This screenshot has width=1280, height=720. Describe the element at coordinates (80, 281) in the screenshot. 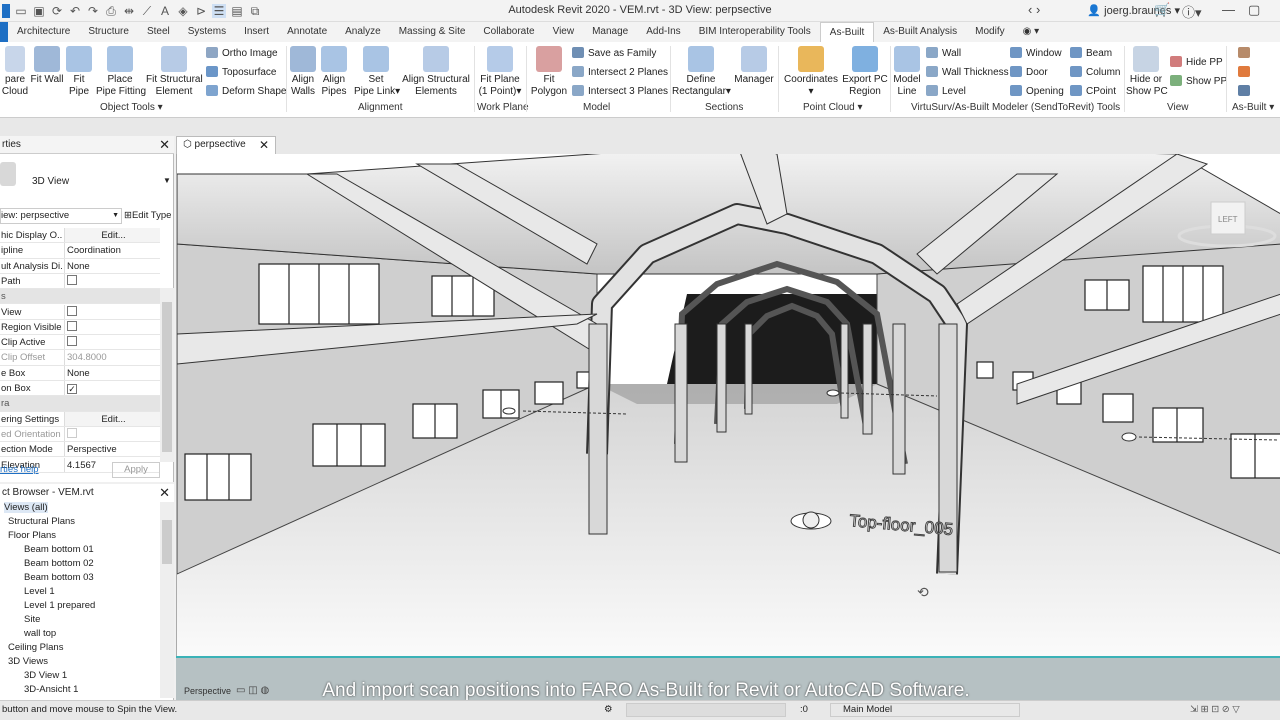

I see `property-row: Path` at that location.